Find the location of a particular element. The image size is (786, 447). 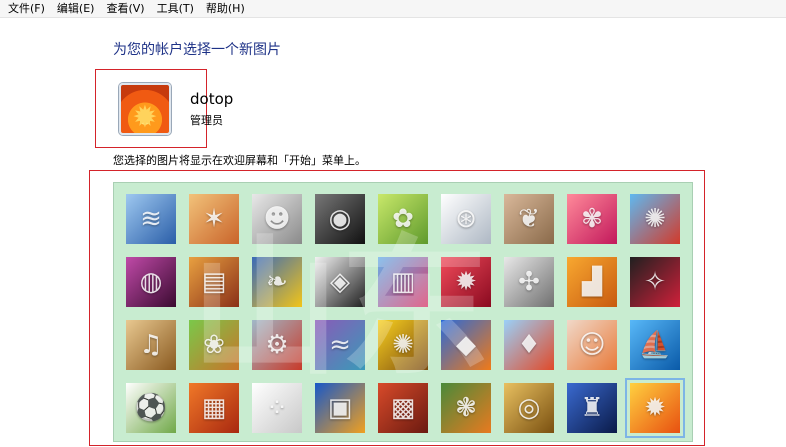

orange-stairs-icon: ▟ is located at coordinates (592, 282).